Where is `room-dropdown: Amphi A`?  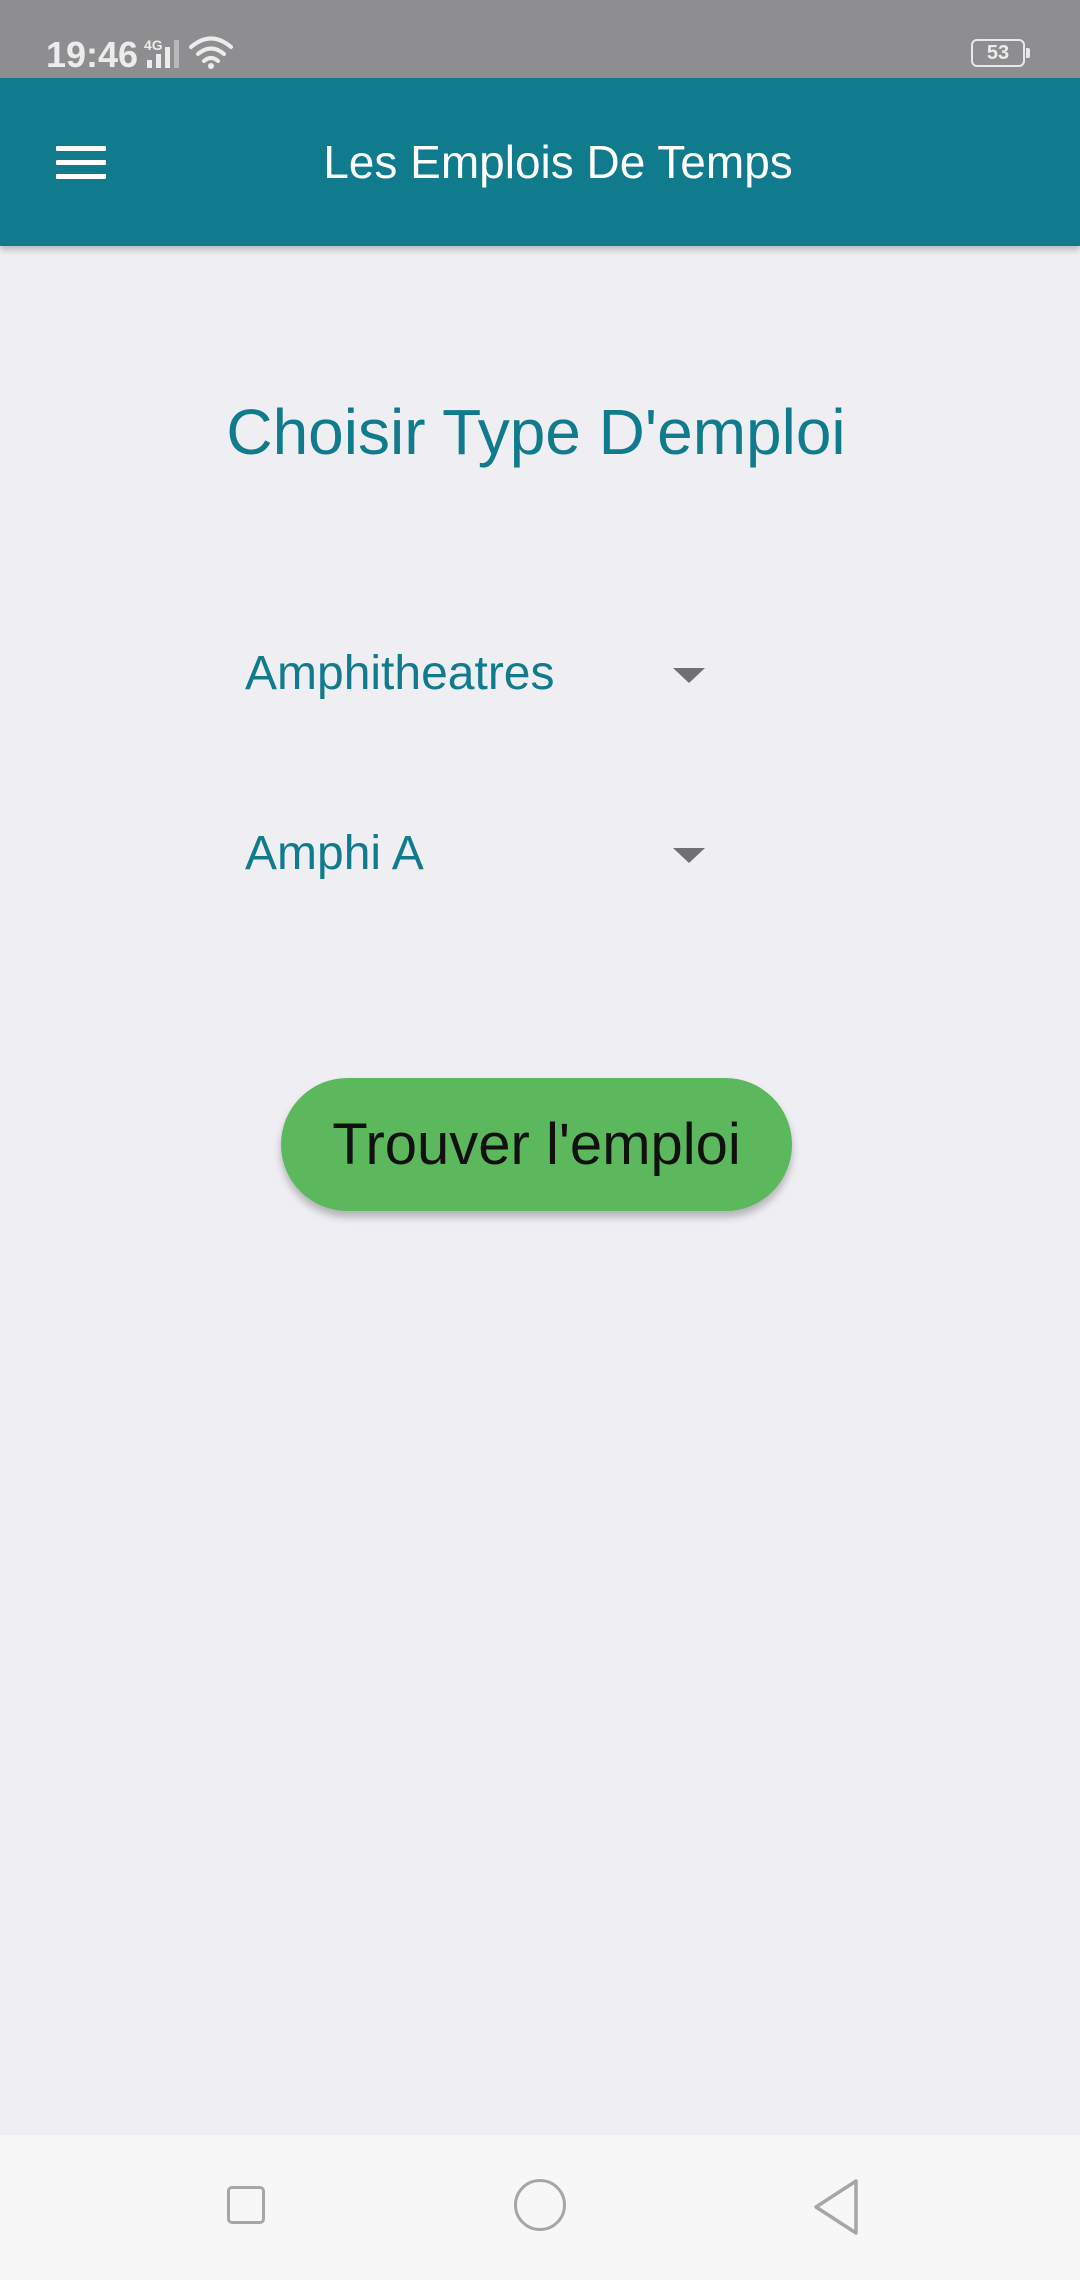 room-dropdown: Amphi A is located at coordinates (480, 854).